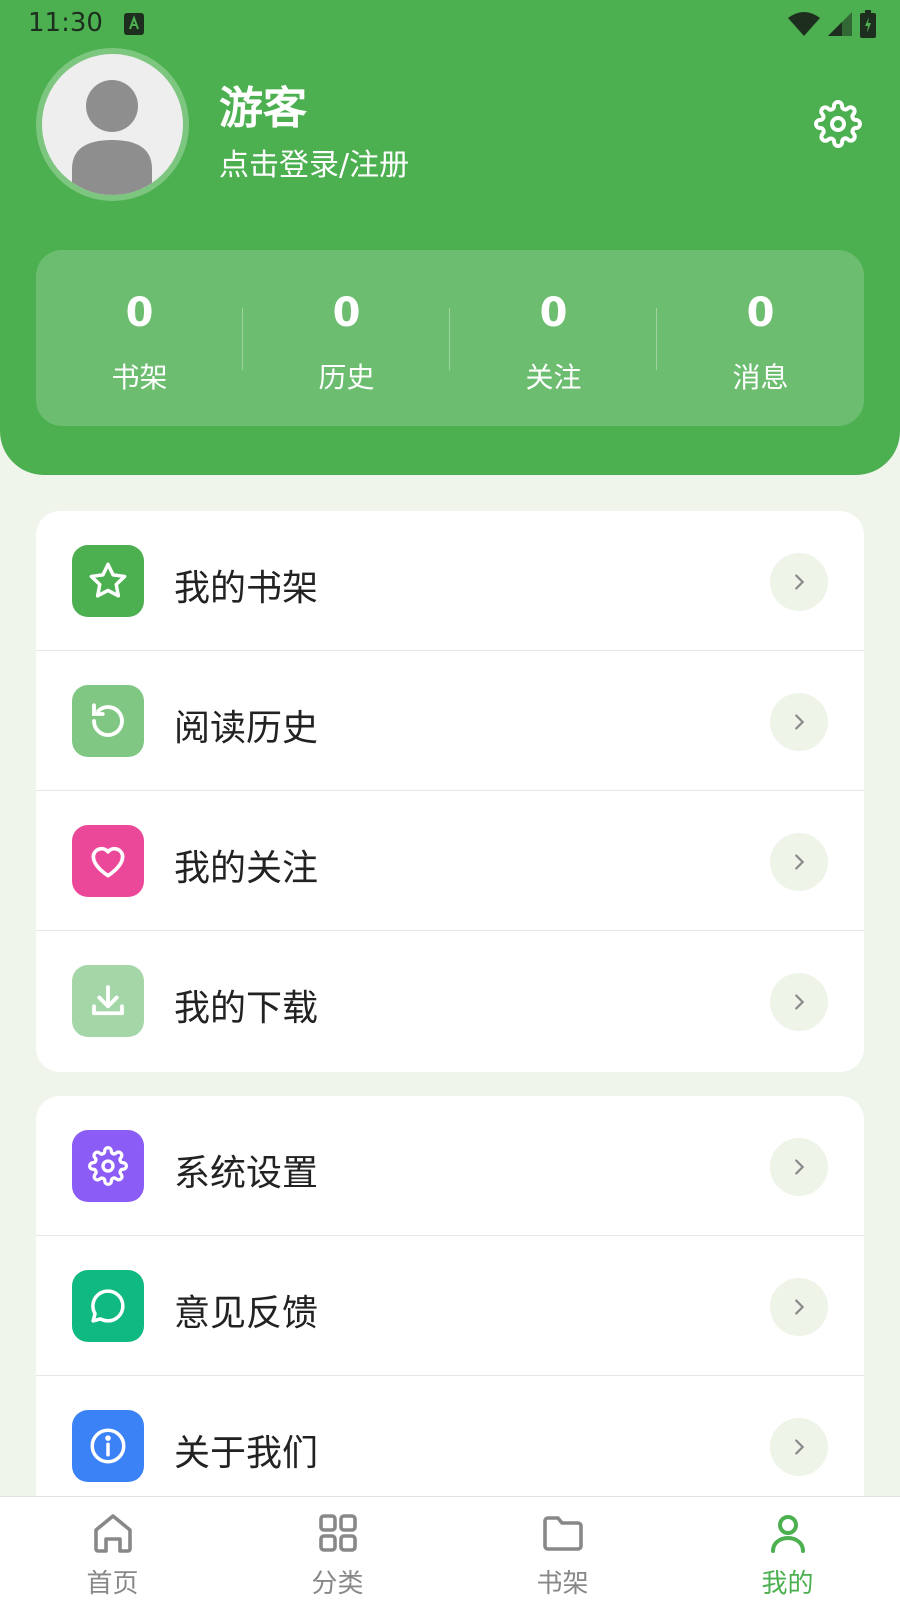 Image resolution: width=900 pixels, height=1600 pixels. Describe the element at coordinates (108, 581) in the screenshot. I see `star-icon` at that location.